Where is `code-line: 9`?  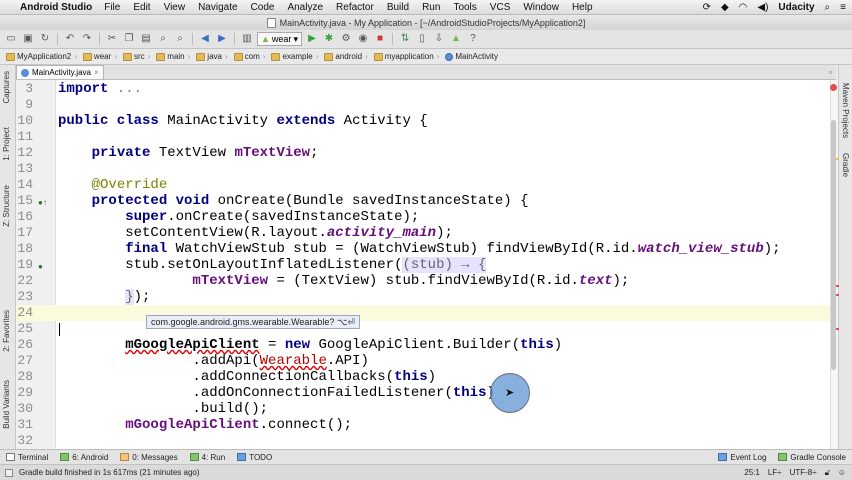 code-line: 9 is located at coordinates (423, 105).